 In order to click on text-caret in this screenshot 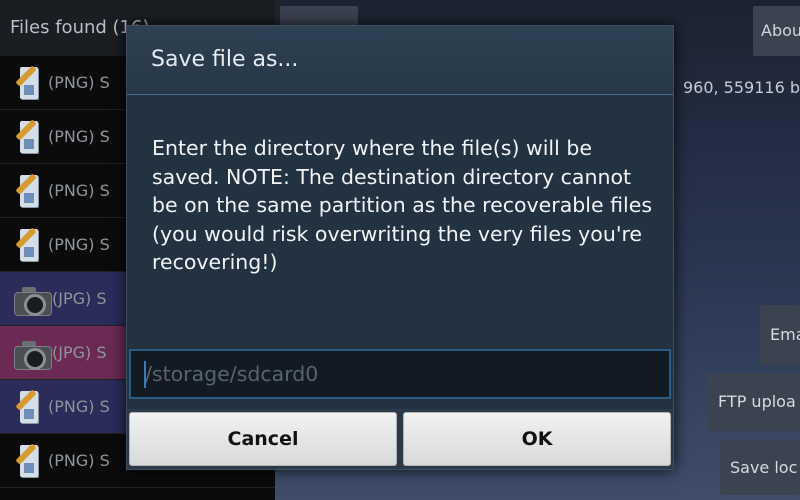, I will do `click(145, 374)`.